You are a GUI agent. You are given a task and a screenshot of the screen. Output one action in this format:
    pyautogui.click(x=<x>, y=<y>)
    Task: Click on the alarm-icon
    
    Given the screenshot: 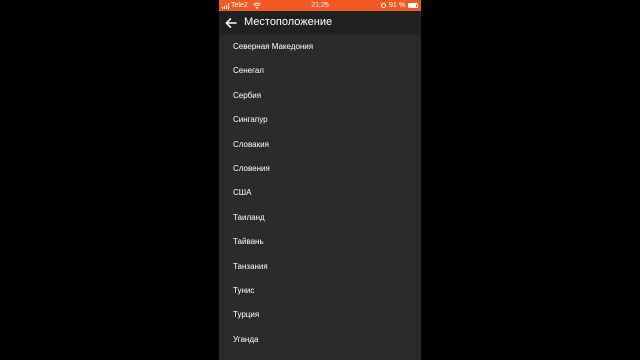 What is the action you would take?
    pyautogui.click(x=384, y=5)
    